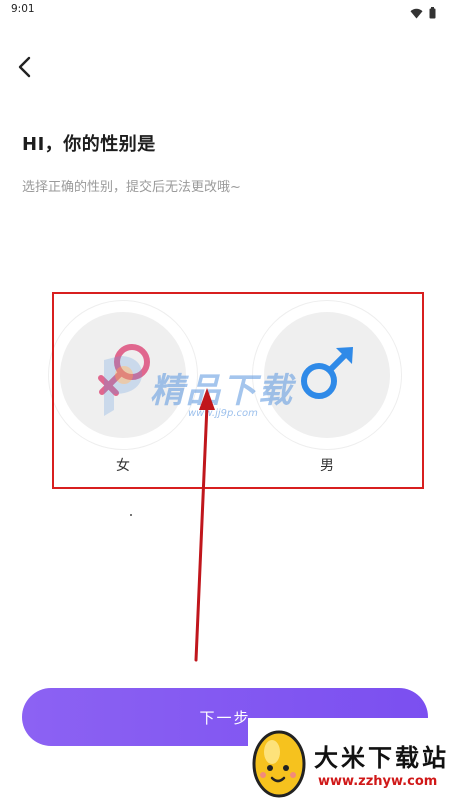 This screenshot has width=450, height=800. Describe the element at coordinates (131, 187) in the screenshot. I see `page-subtitle: 选择正确的性别，提交后无法更改哦~` at that location.